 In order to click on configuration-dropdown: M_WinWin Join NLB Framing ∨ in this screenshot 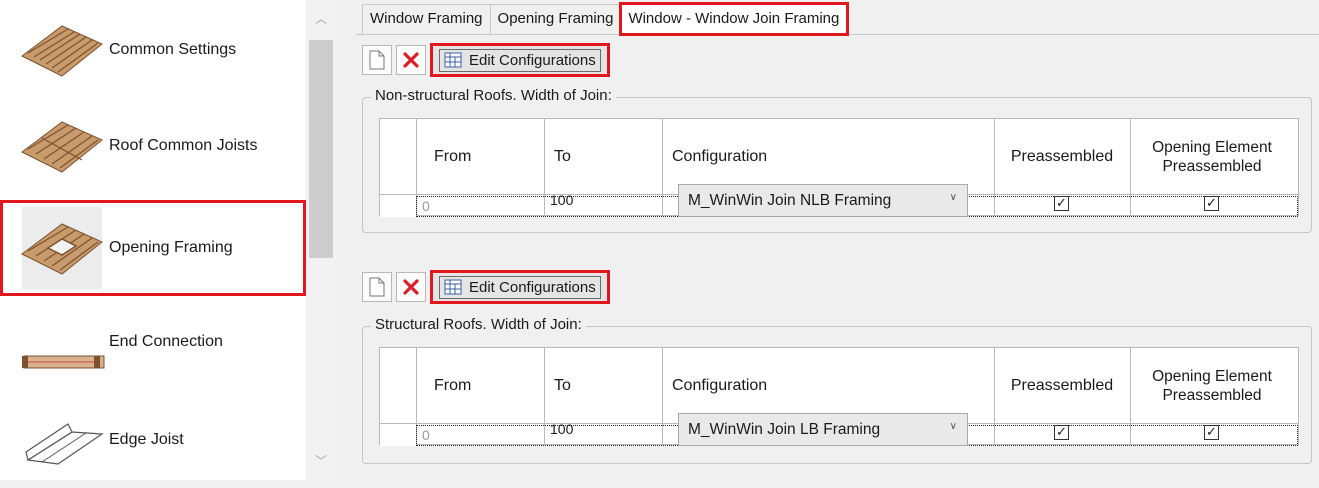, I will do `click(823, 200)`.